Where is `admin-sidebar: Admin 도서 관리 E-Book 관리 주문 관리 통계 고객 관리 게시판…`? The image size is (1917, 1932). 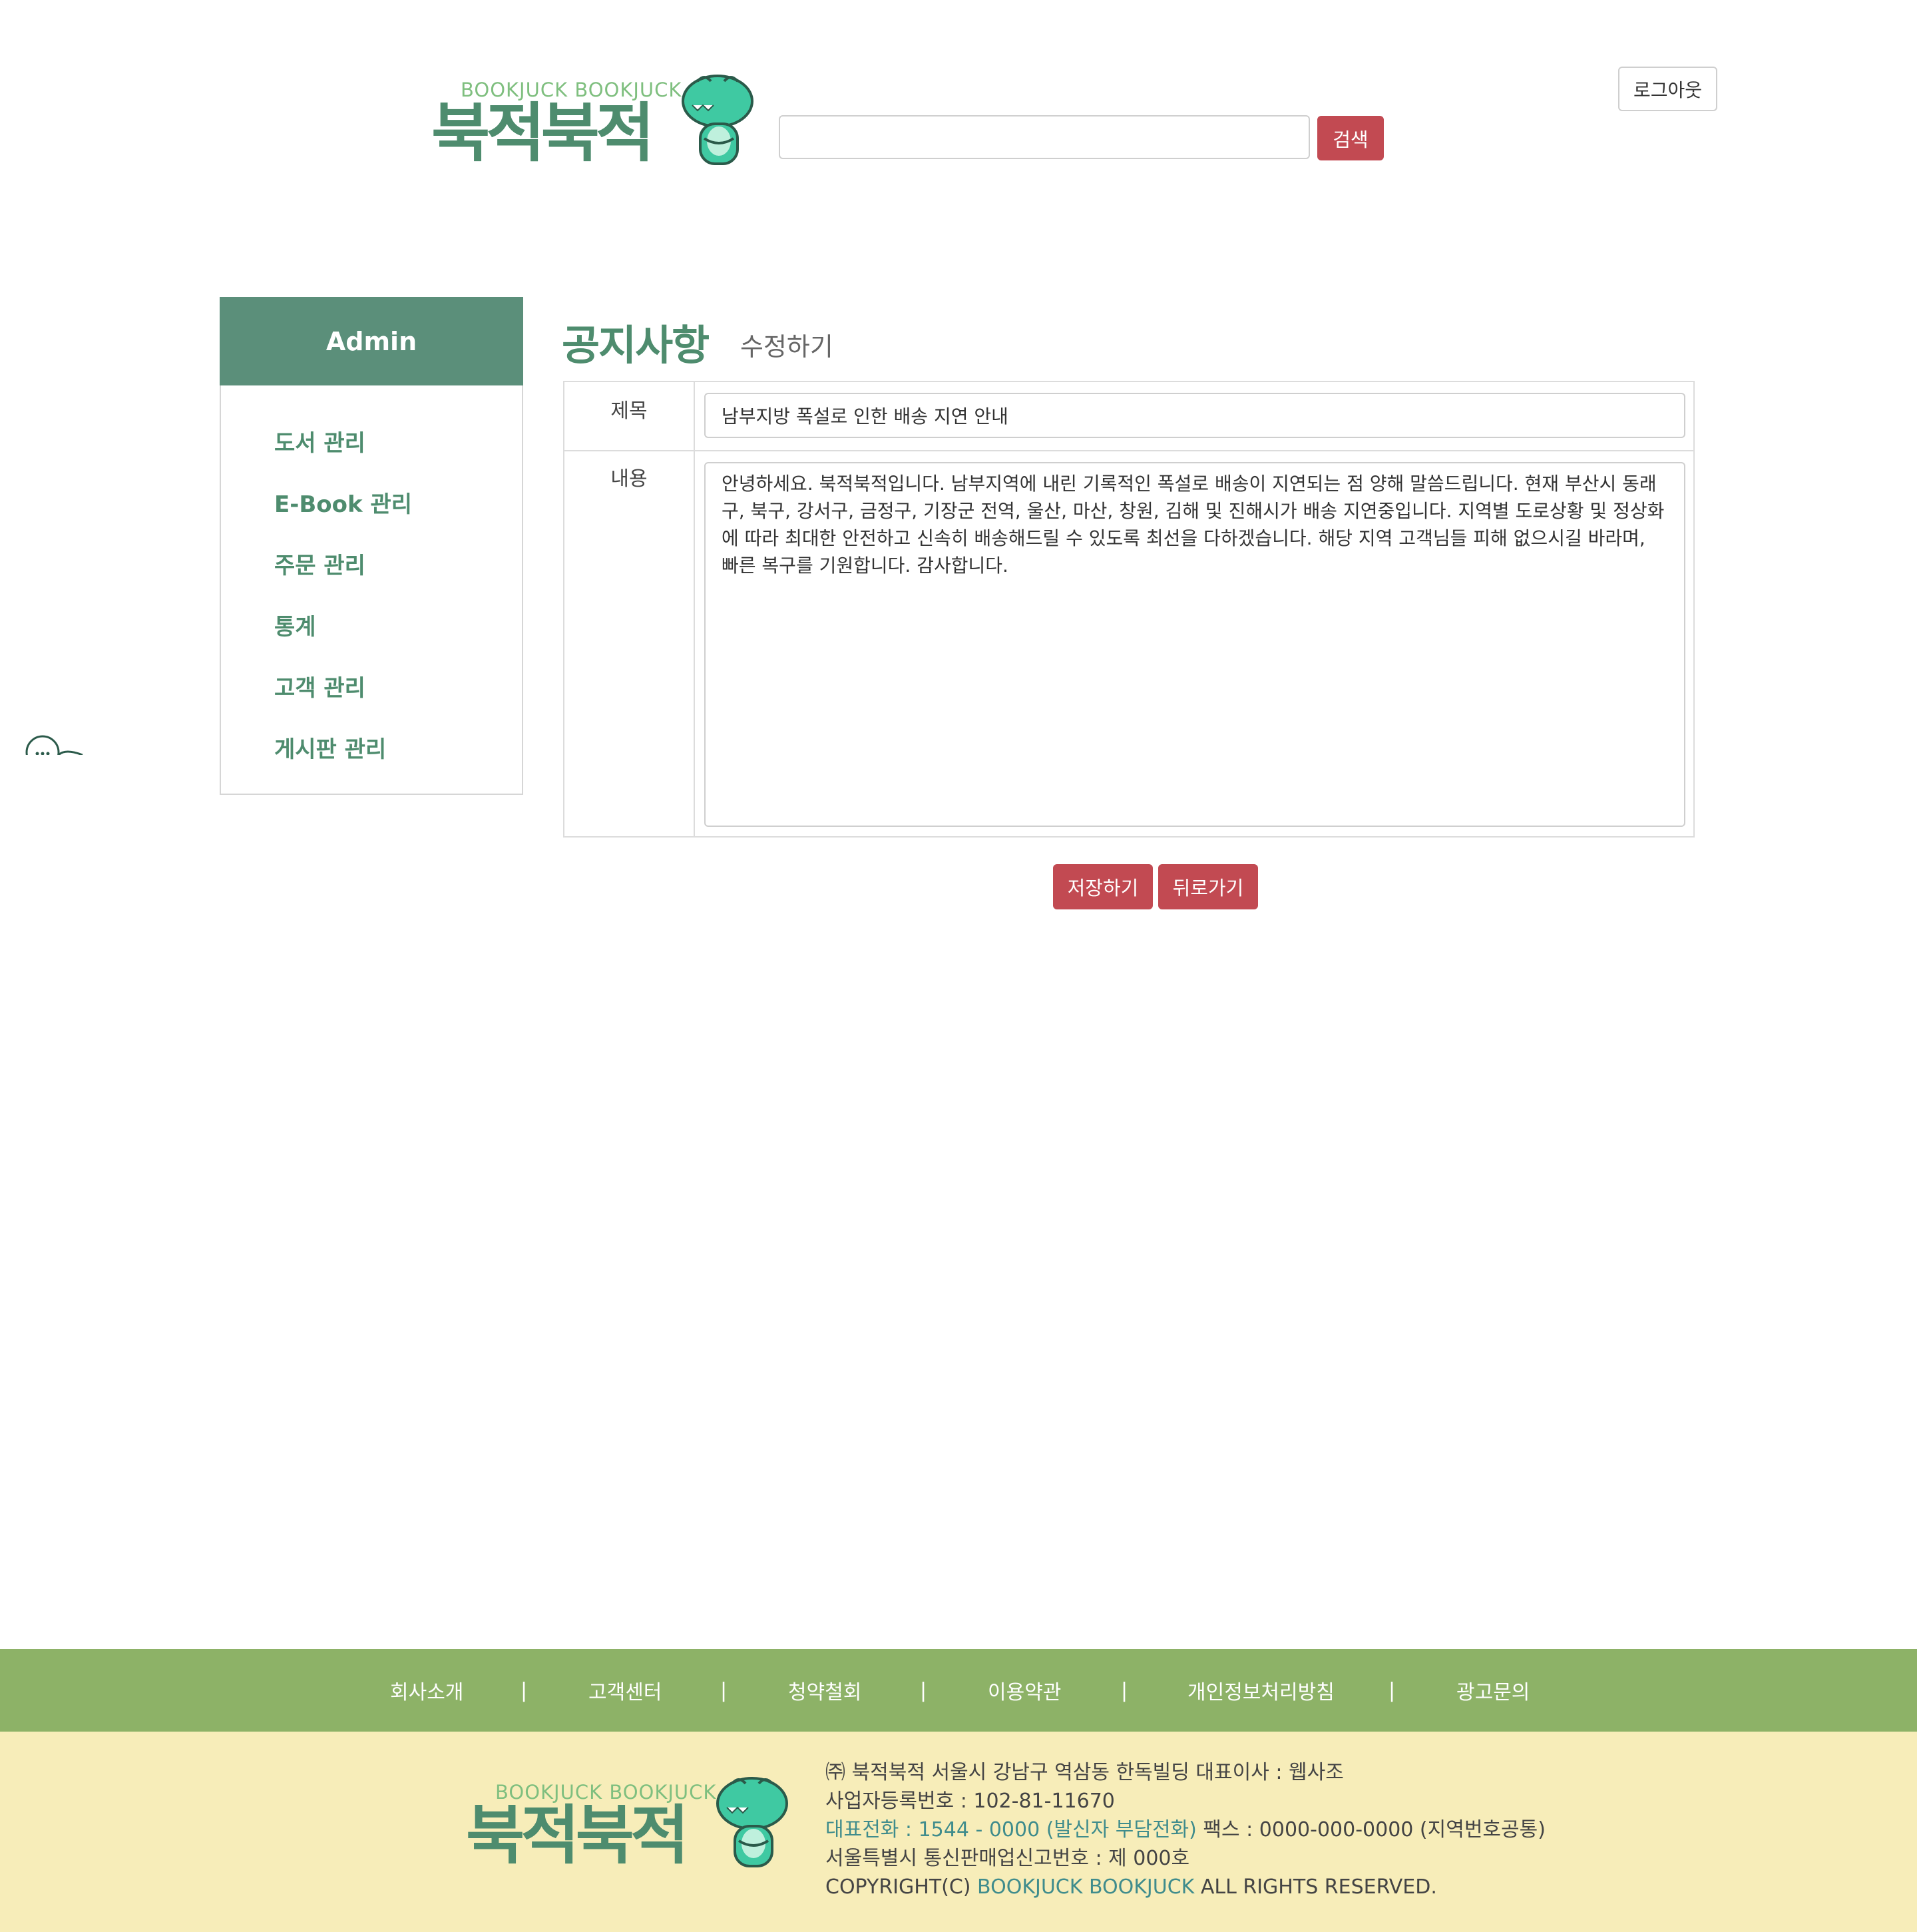
admin-sidebar: Admin 도서 관리 E-Book 관리 주문 관리 통계 고객 관리 게시판… is located at coordinates (371, 546).